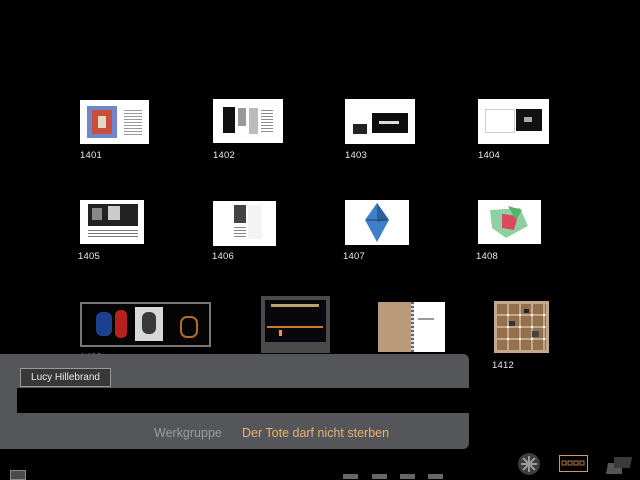 The width and height of the screenshot is (640, 480). What do you see at coordinates (354, 256) in the screenshot?
I see `thumbnail-label: 1407` at bounding box center [354, 256].